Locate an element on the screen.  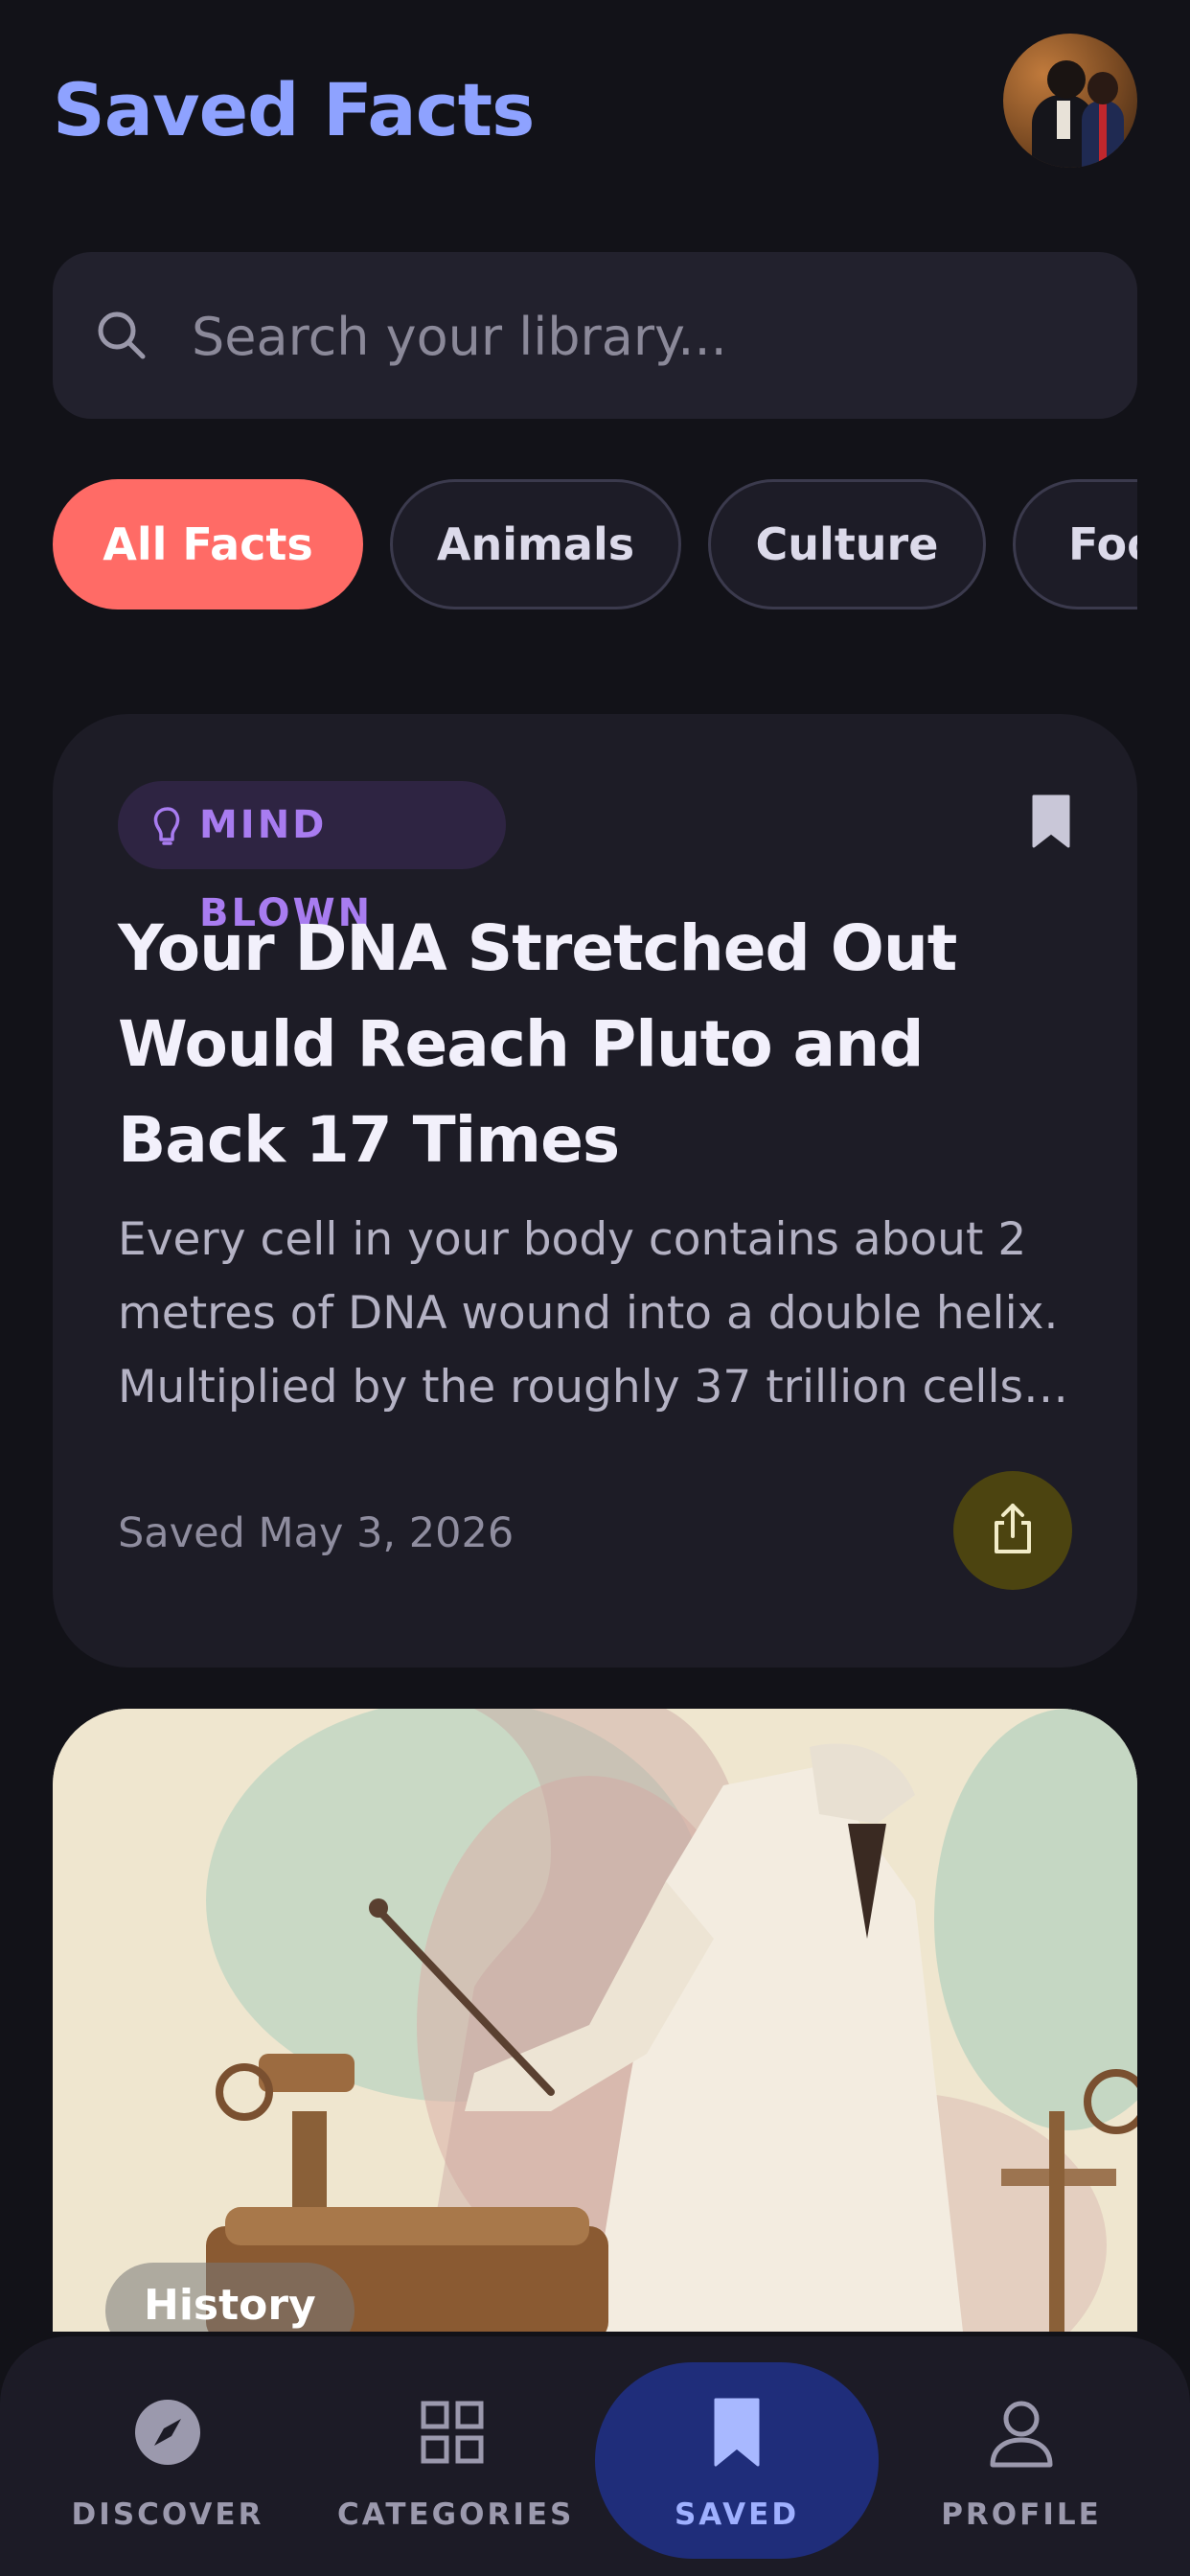
nav-label: DISCOVER is located at coordinates (167, 2514).